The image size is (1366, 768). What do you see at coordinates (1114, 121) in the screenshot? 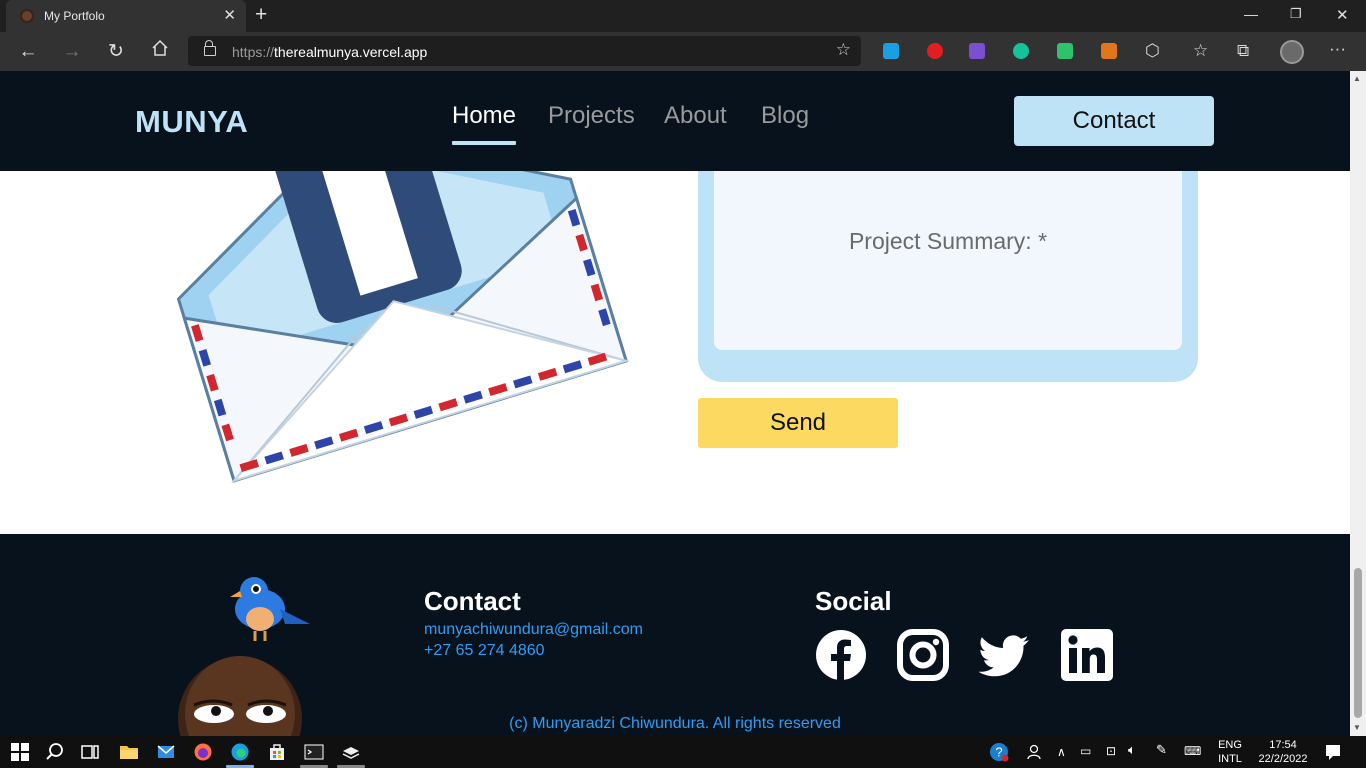
I see `contact-button: Contact` at bounding box center [1114, 121].